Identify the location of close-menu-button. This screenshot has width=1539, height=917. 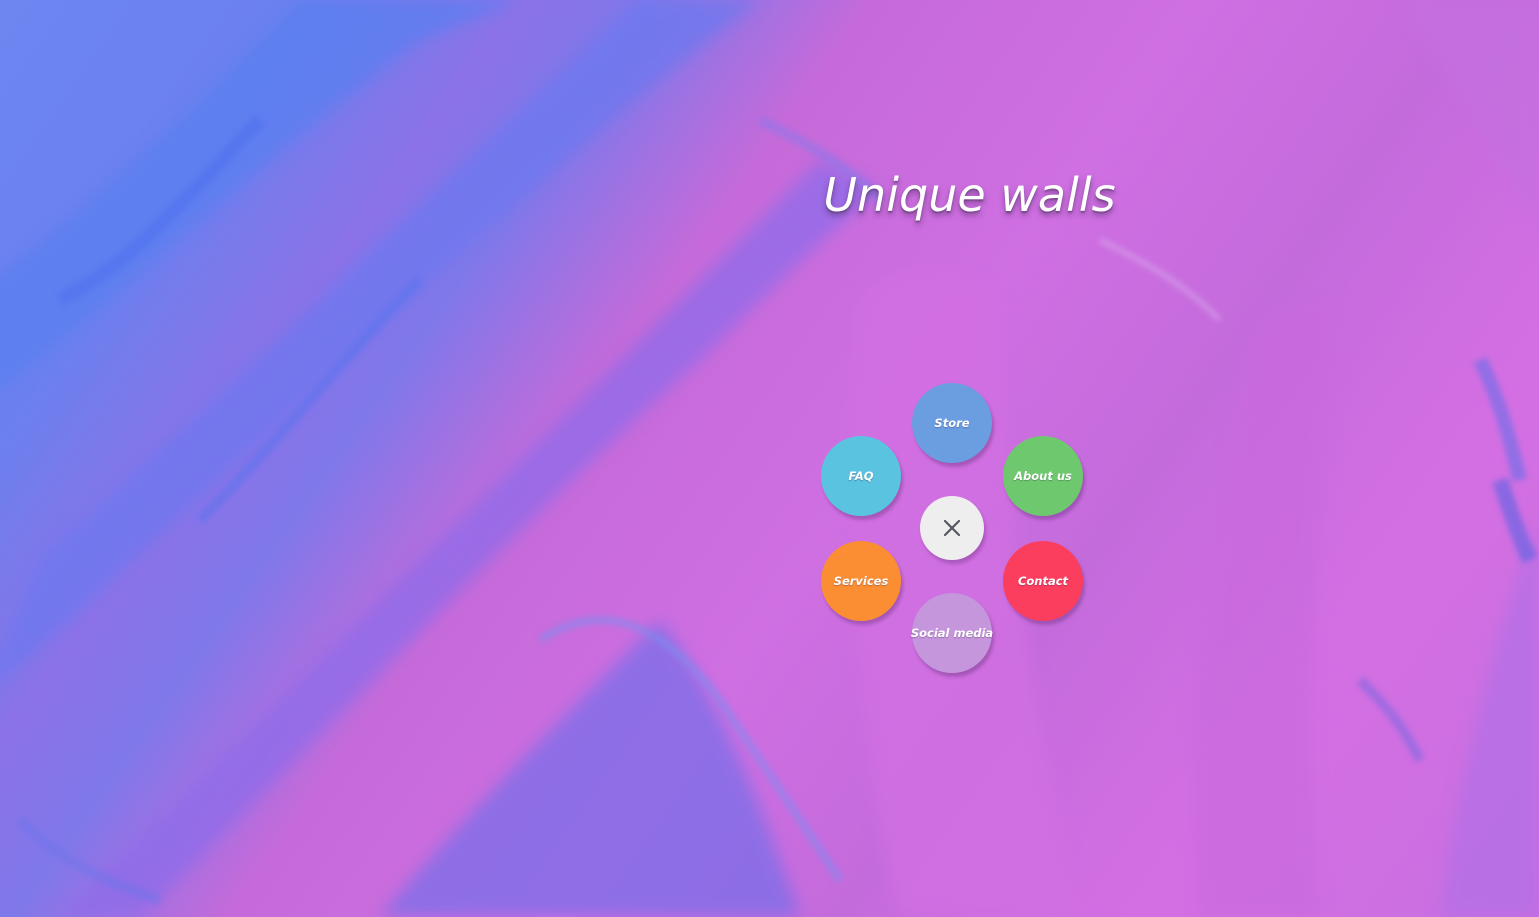
(952, 528).